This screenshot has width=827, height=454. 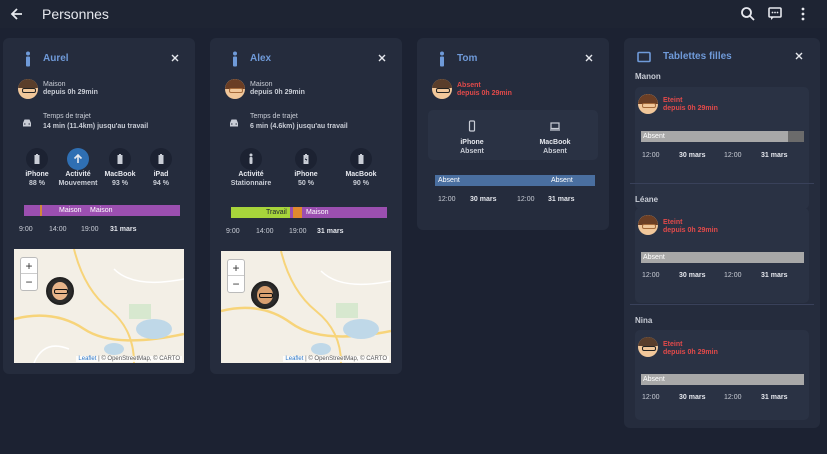 What do you see at coordinates (67, 116) in the screenshot?
I see `travel-title: Temps de trajet` at bounding box center [67, 116].